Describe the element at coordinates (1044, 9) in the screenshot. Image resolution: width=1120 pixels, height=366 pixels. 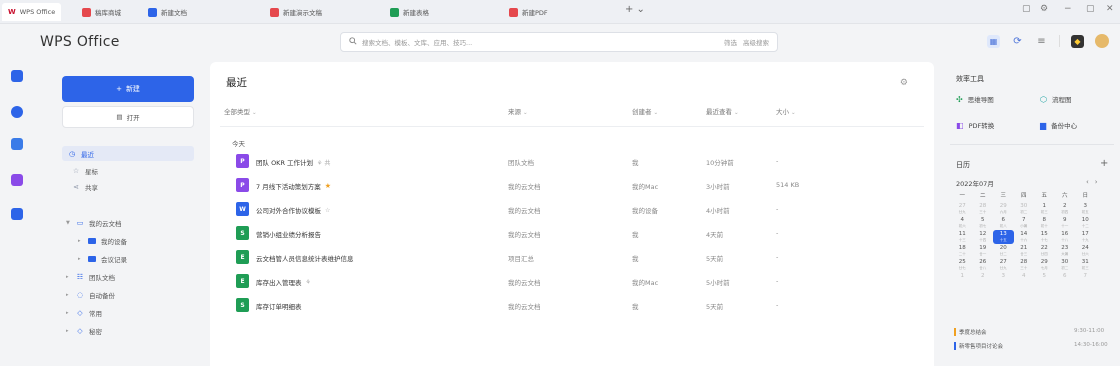
I see `settings-icon: ⚙` at that location.